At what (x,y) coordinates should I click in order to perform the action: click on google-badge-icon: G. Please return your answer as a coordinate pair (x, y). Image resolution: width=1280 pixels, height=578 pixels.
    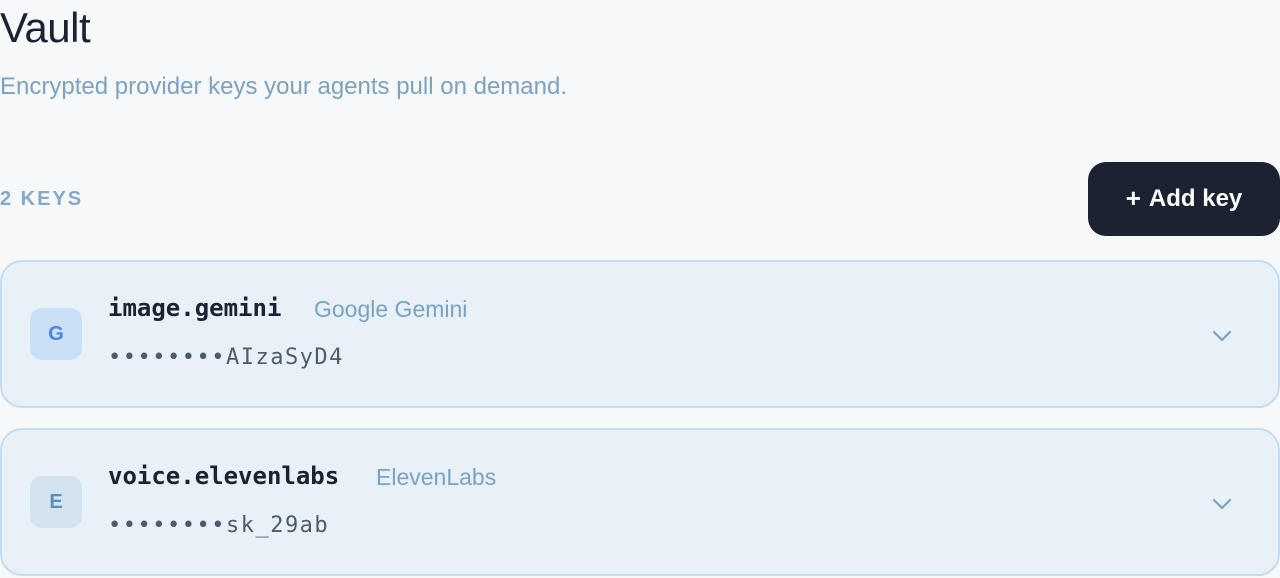
    Looking at the image, I should click on (56, 334).